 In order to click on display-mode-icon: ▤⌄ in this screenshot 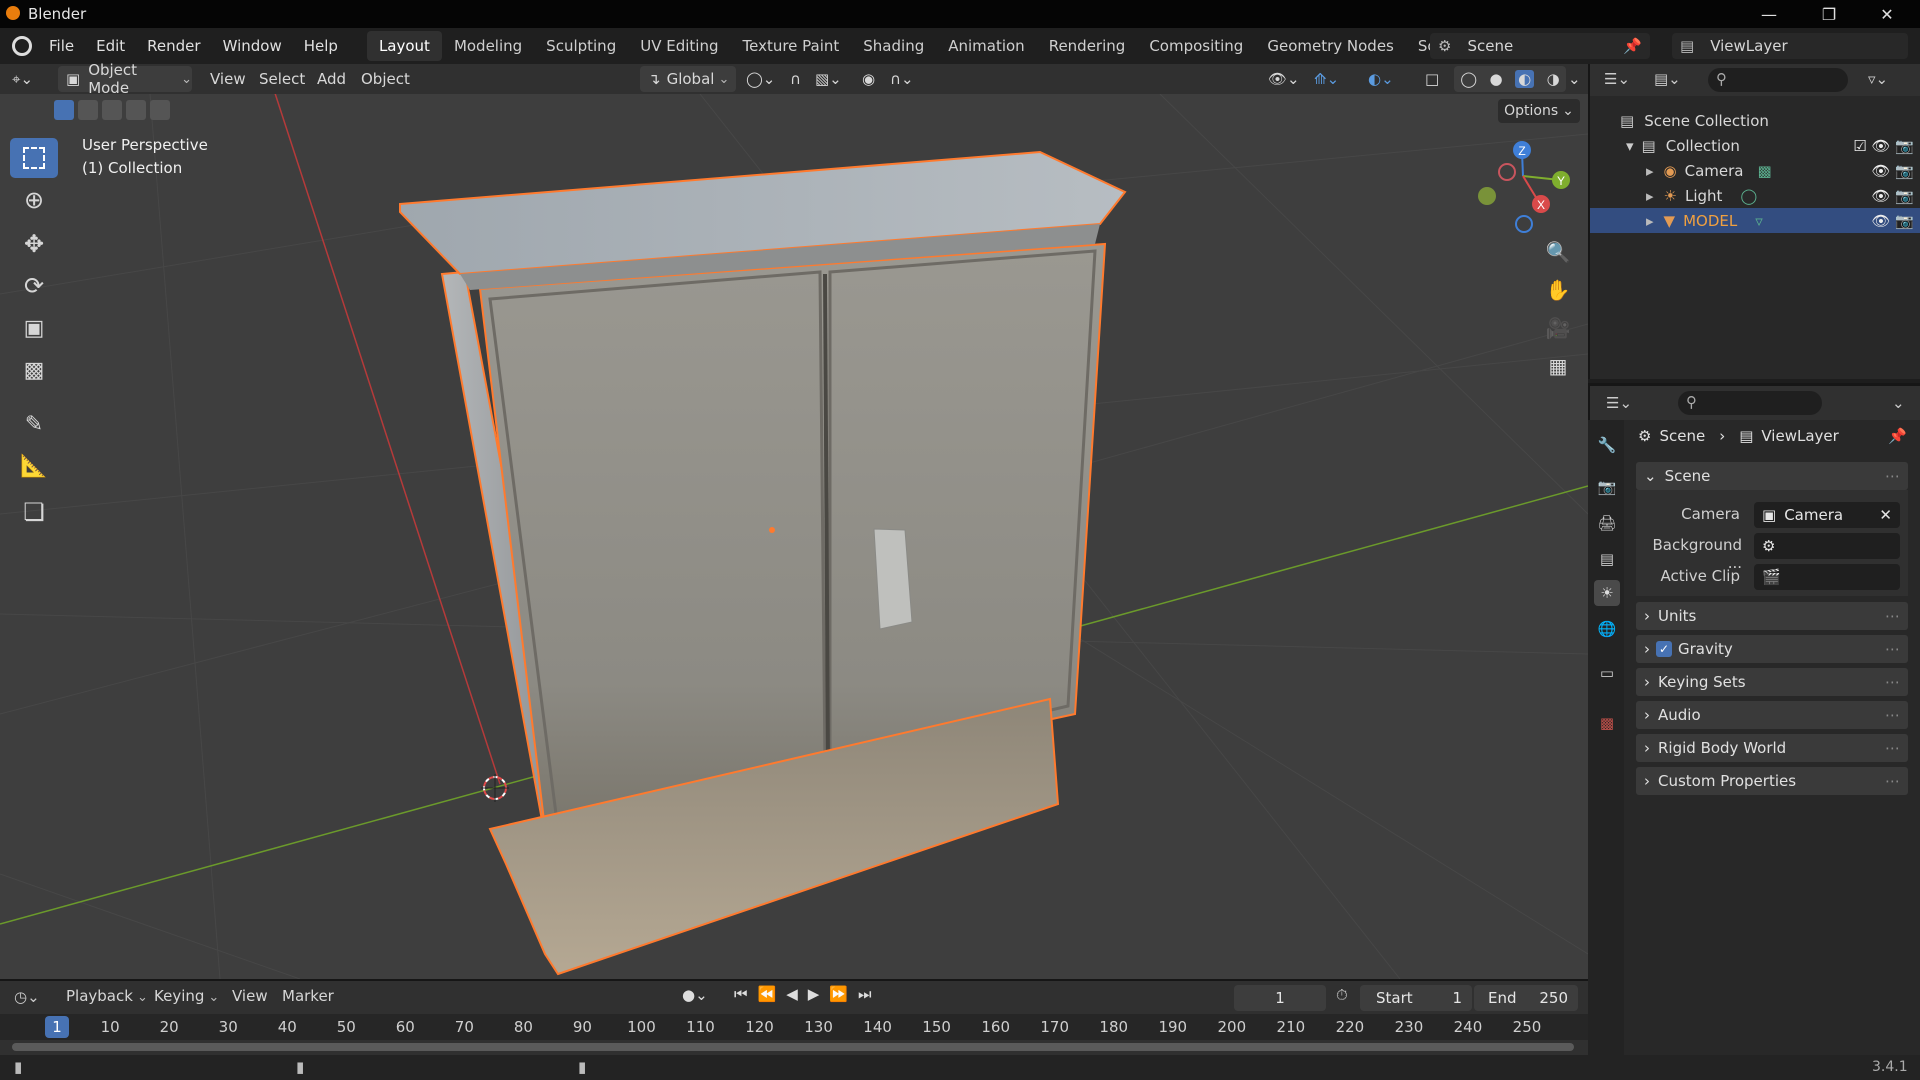, I will do `click(1667, 79)`.